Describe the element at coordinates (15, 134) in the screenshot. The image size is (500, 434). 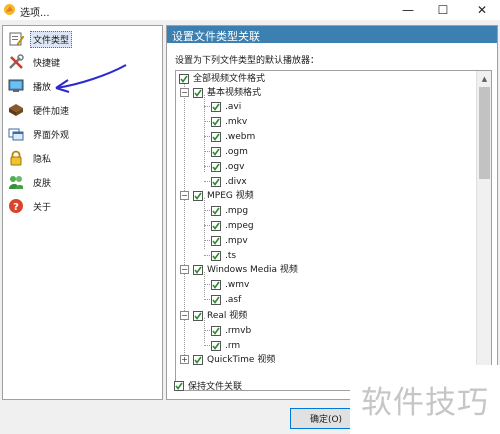
I see `window-icon` at that location.